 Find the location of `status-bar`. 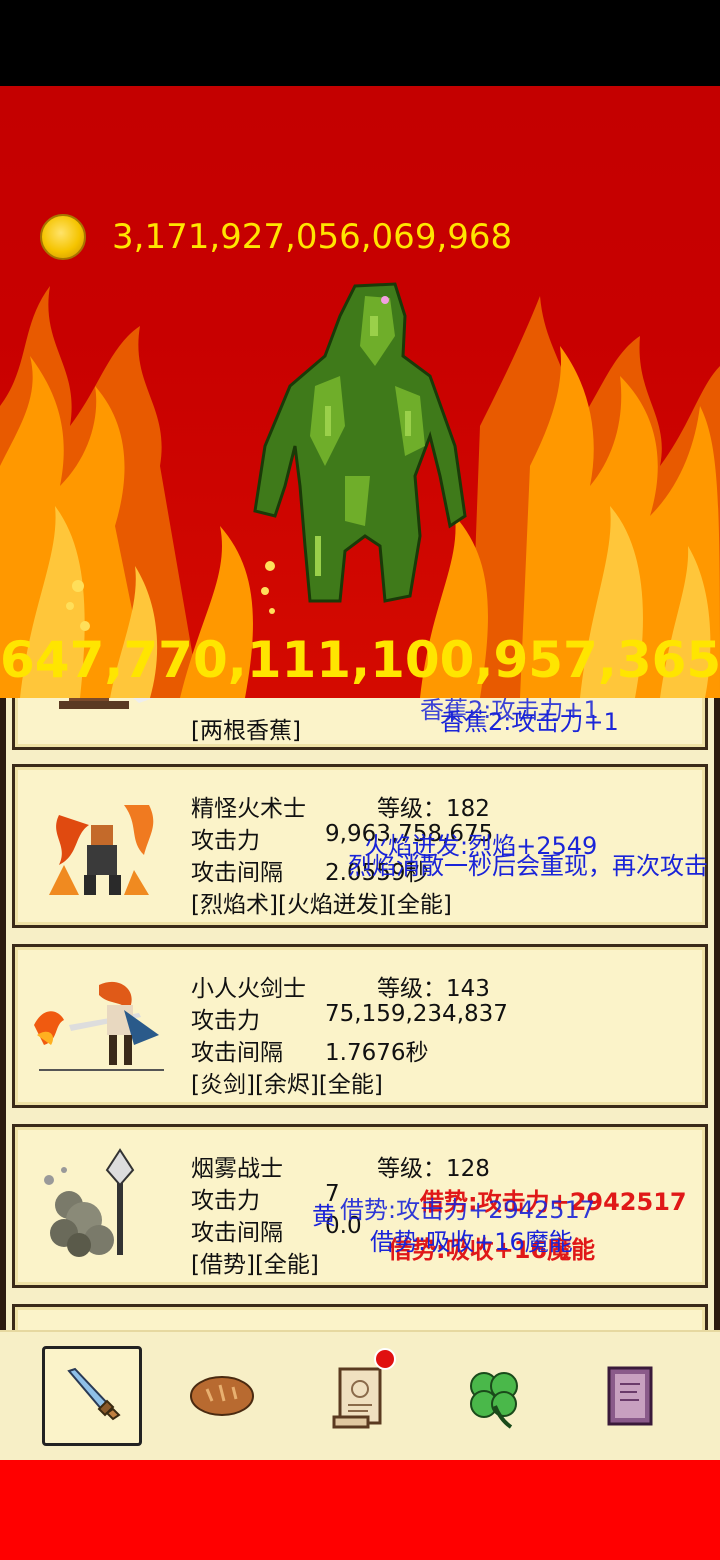

status-bar is located at coordinates (360, 43).